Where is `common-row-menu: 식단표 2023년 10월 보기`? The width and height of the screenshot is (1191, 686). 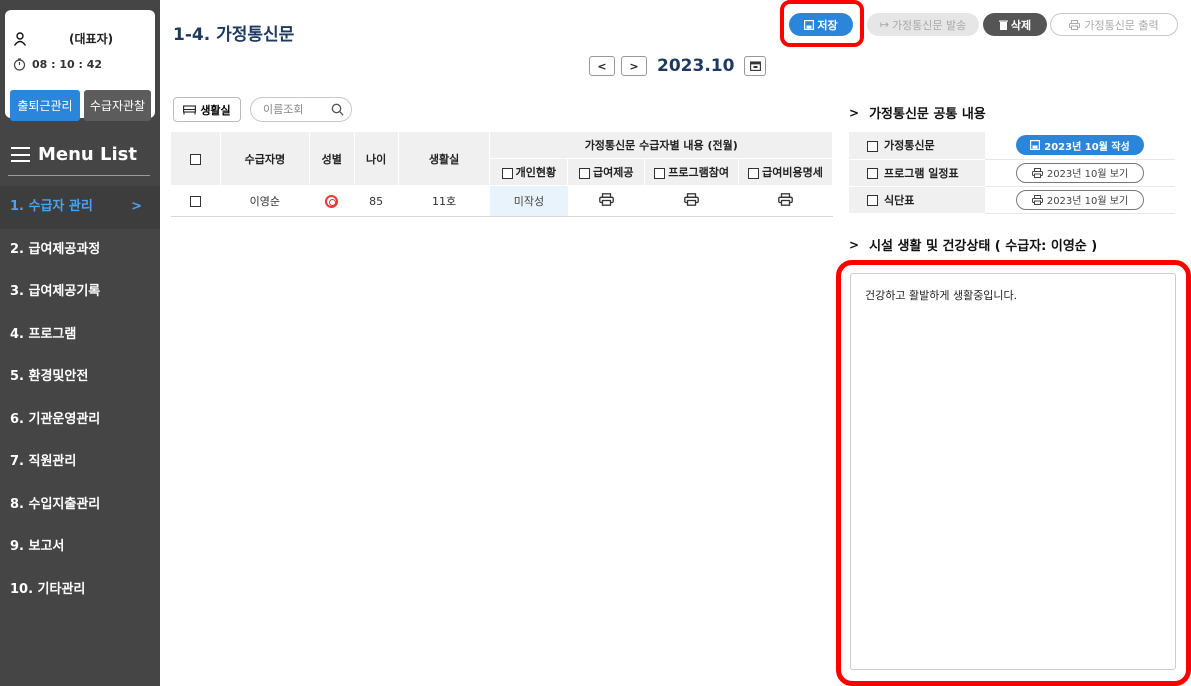 common-row-menu: 식단표 2023년 10월 보기 is located at coordinates (1012, 200).